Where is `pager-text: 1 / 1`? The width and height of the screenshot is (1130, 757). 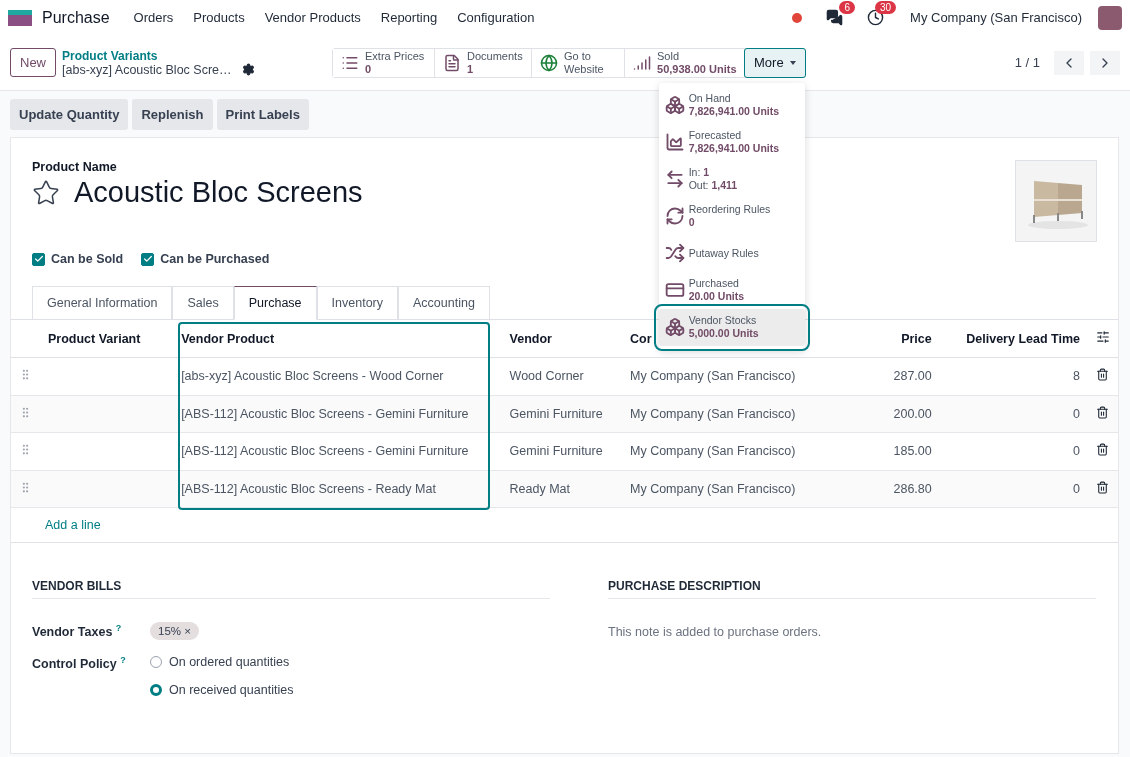
pager-text: 1 / 1 is located at coordinates (1027, 62).